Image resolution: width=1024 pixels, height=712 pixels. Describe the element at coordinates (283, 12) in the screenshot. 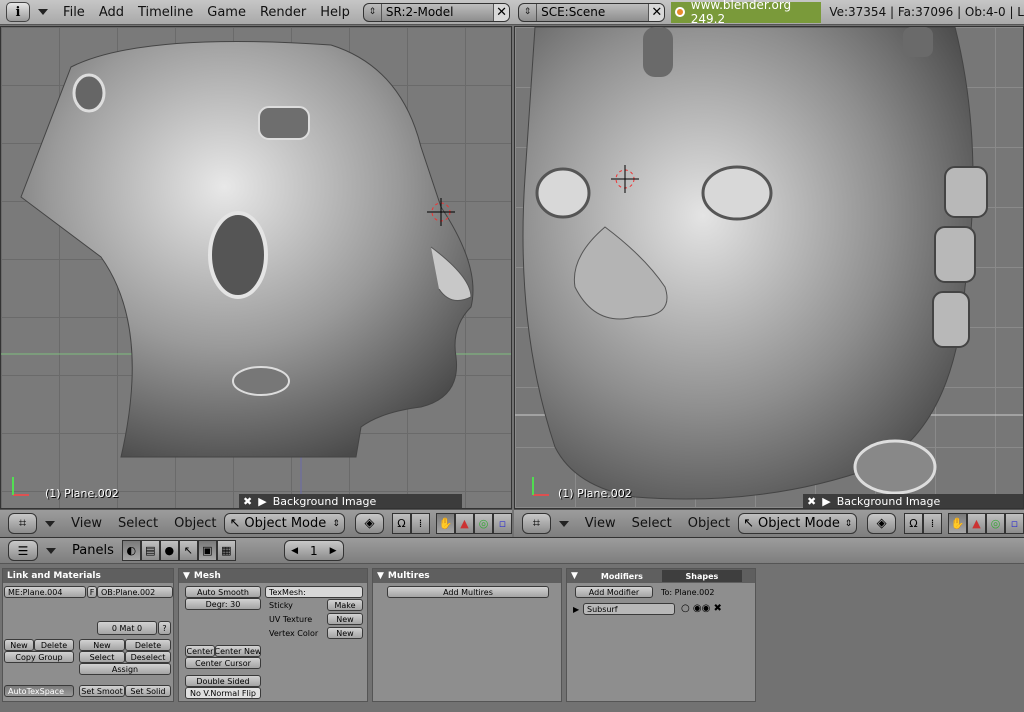

I see `menu-render: Render` at that location.